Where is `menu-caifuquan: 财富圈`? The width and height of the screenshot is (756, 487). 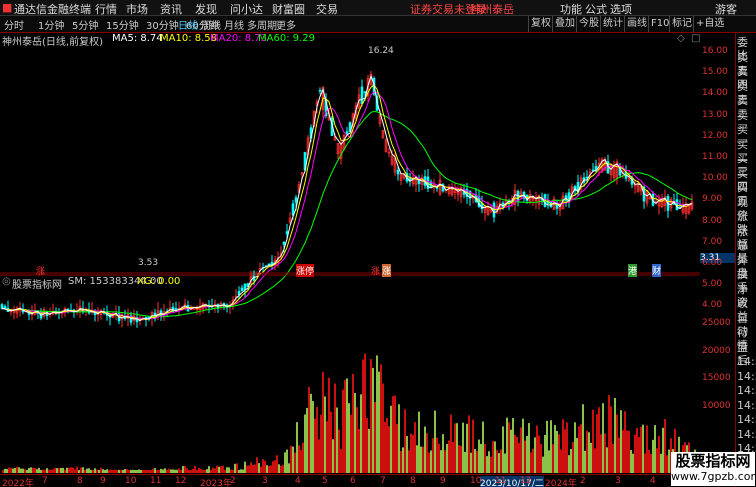 menu-caifuquan: 财富圈 is located at coordinates (288, 9).